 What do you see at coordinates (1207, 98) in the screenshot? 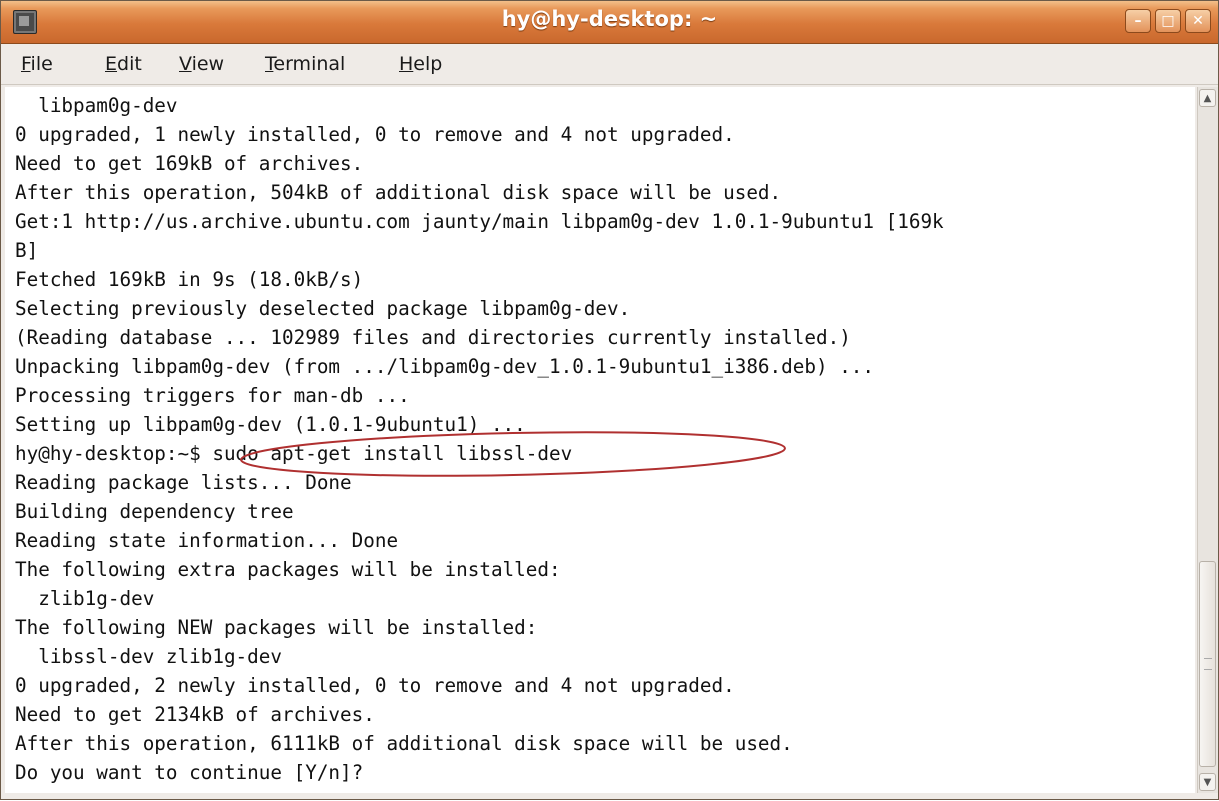
I see `scroll-up-arrow-icon: ▲` at bounding box center [1207, 98].